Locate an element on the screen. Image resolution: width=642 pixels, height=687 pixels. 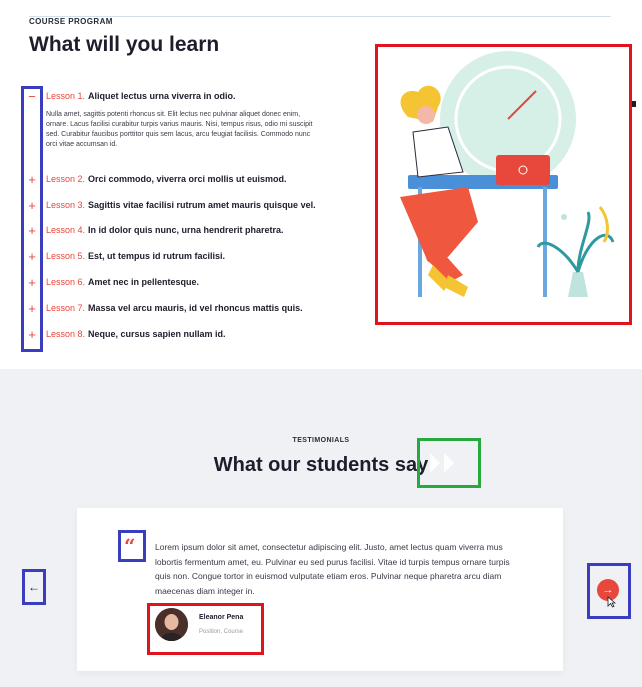
arrow-left-icon: ← is located at coordinates (34, 587).